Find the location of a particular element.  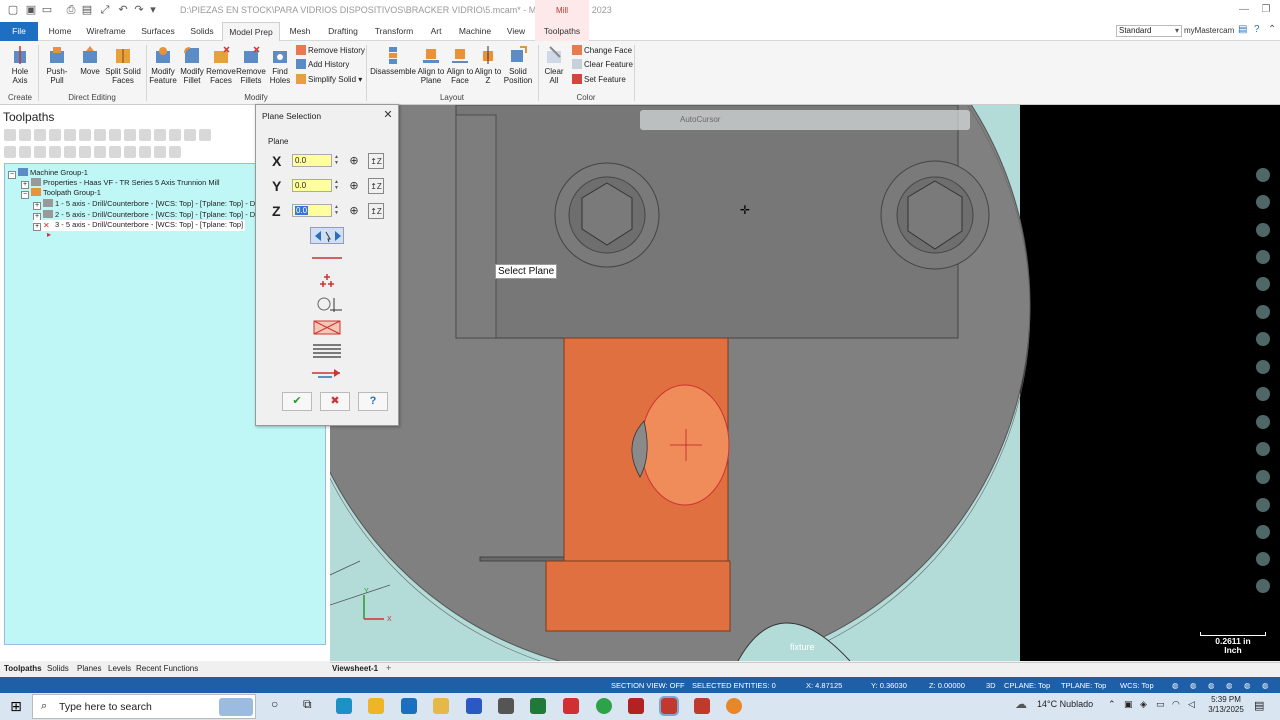

cplane-status: CPLANE: Top is located at coordinates (1027, 685).